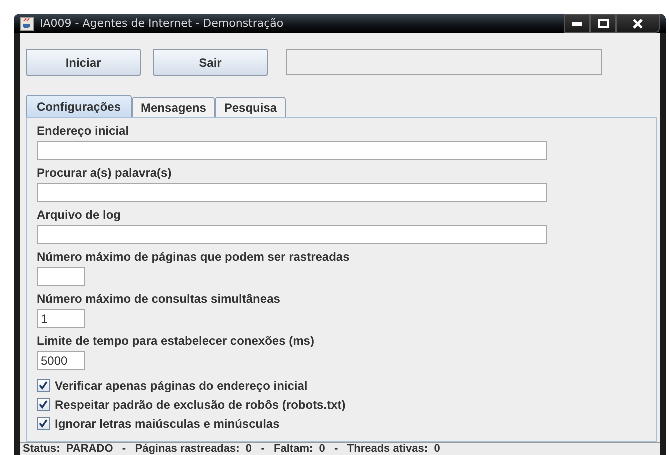  I want to click on status-bar: Status: PARADO - Páginas rastreadas: 0 - Faltam: 0 - Threads ativas: 0, so click(340, 448).